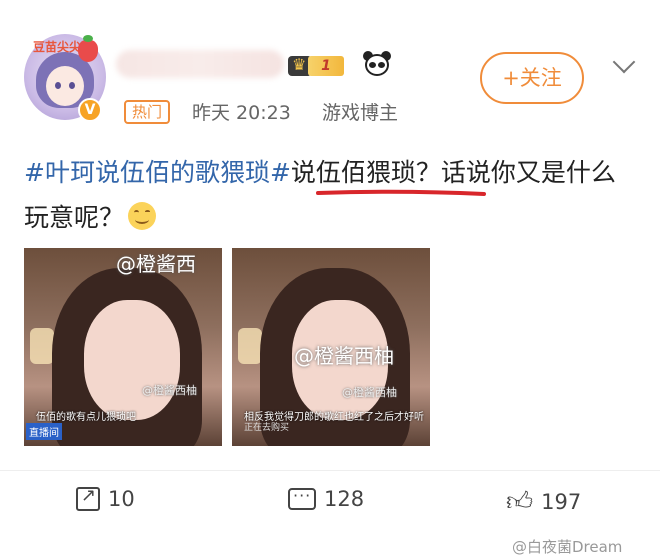 This screenshot has height=558, width=660. Describe the element at coordinates (344, 356) in the screenshot. I see `image-watermark: @橙酱西柚` at that location.